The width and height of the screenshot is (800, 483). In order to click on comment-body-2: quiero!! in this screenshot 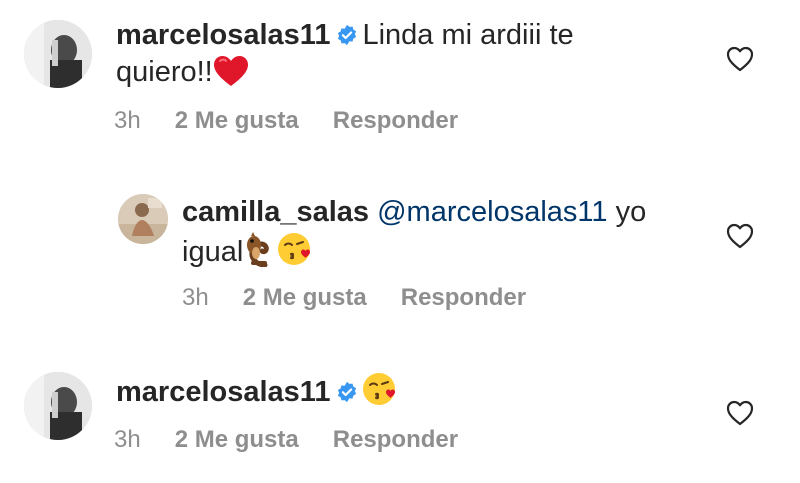, I will do `click(164, 72)`.